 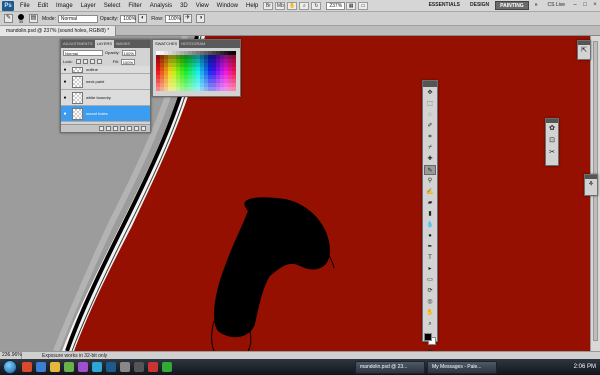 I want to click on lock-all-icon, so click(x=99, y=61).